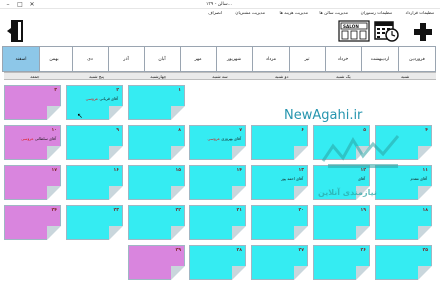 This screenshot has height=290, width=440. Describe the element at coordinates (17, 31) in the screenshot. I see `exit-door-icon` at that location.